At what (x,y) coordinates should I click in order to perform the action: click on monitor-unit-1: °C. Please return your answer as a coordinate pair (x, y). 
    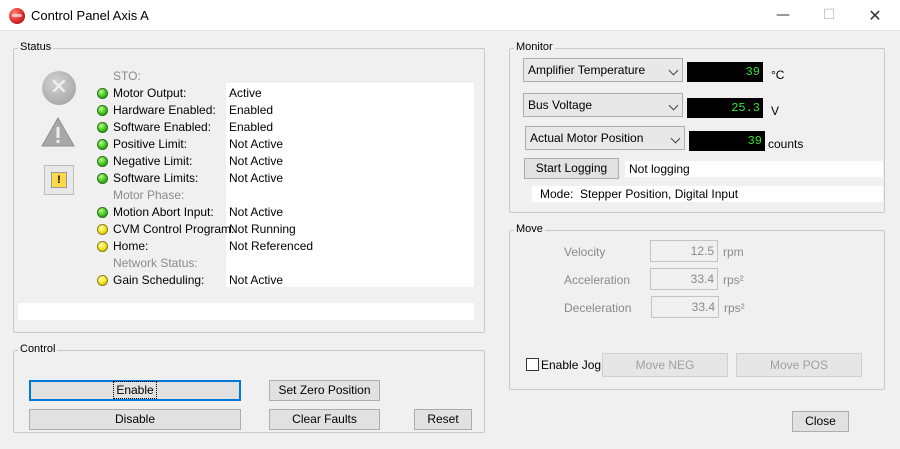
    Looking at the image, I should click on (778, 75).